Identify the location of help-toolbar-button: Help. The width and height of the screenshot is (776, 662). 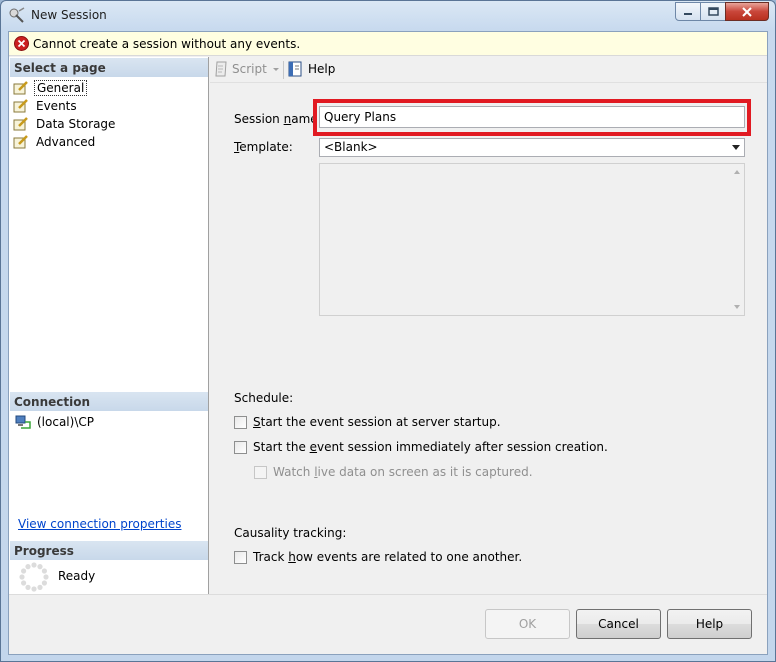
(311, 69).